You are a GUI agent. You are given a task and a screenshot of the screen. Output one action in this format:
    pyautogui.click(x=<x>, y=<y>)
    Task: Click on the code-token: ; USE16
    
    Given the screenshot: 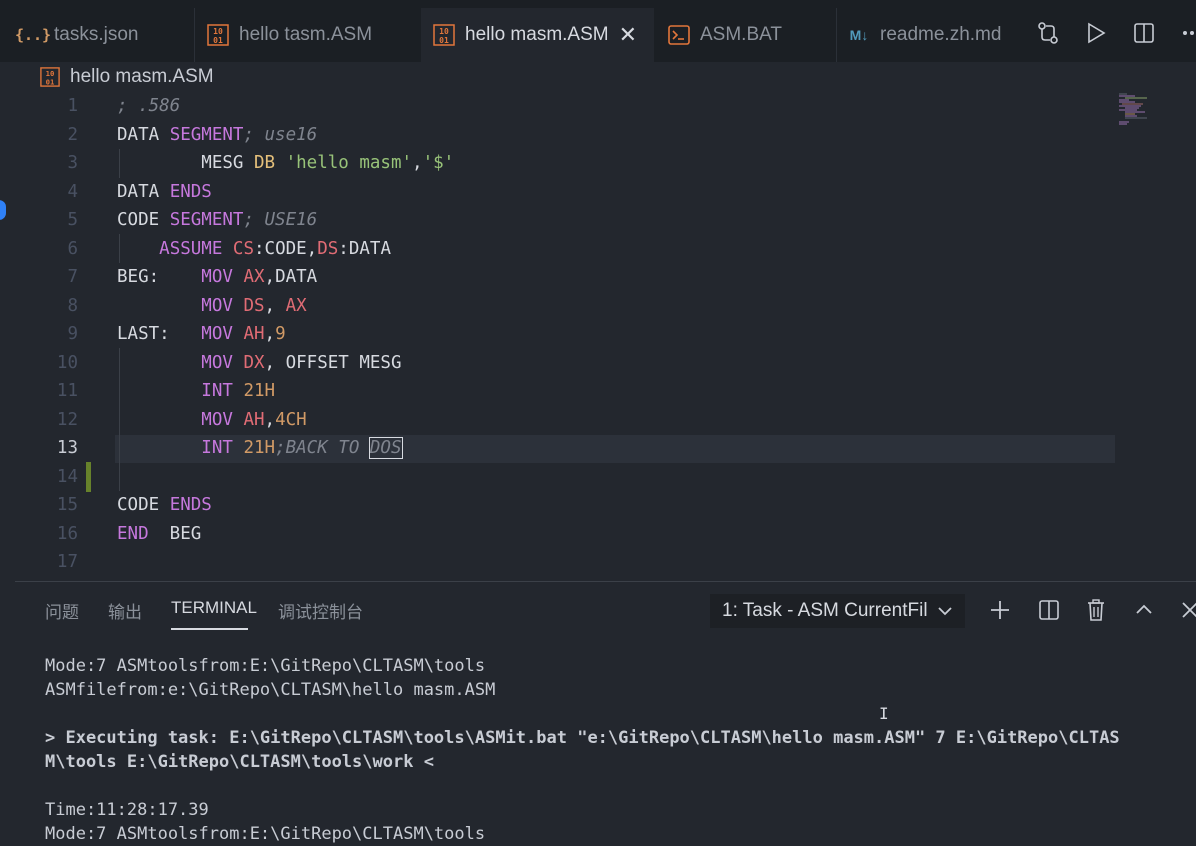 What is the action you would take?
    pyautogui.click(x=280, y=220)
    